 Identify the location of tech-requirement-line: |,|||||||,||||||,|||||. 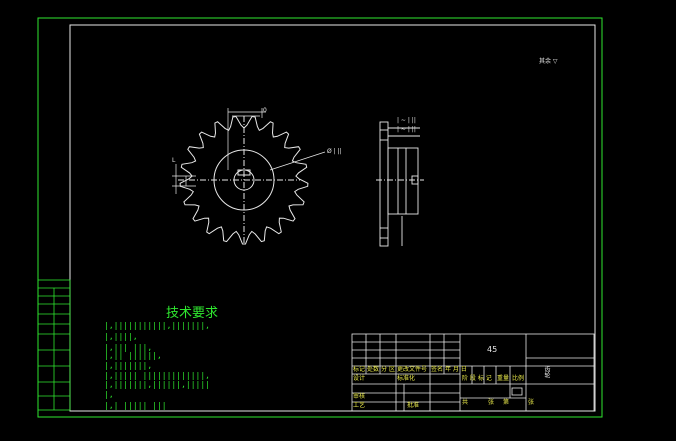
(157, 384).